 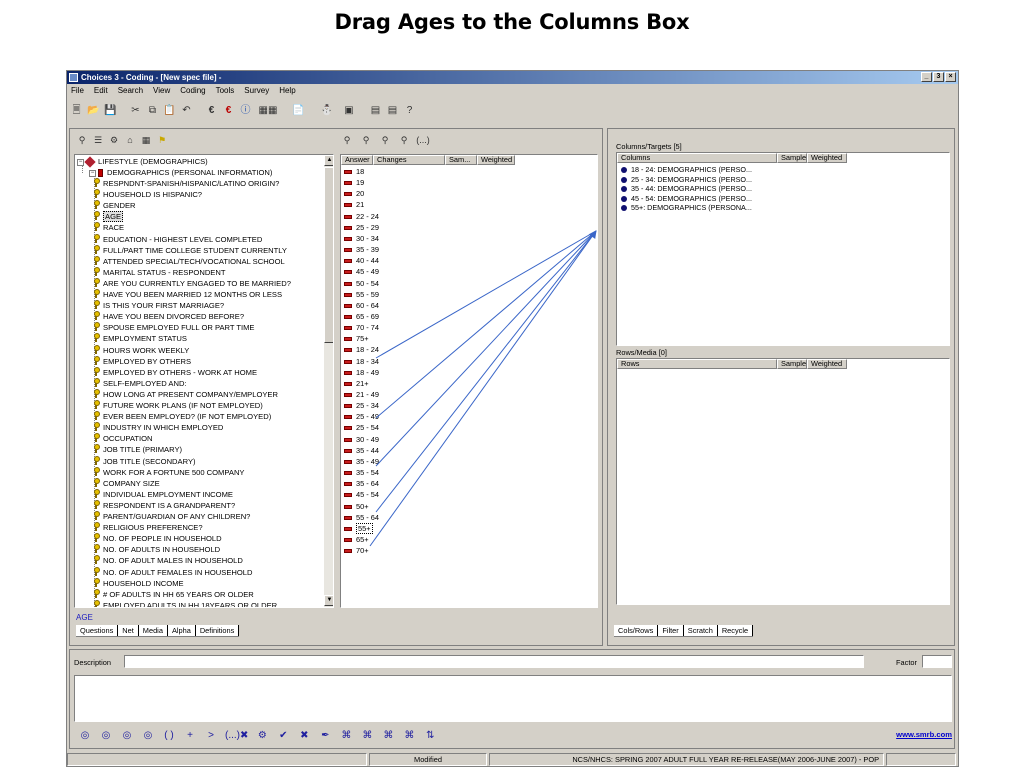 What do you see at coordinates (354, 182) in the screenshot?
I see `answer-row: 19` at bounding box center [354, 182].